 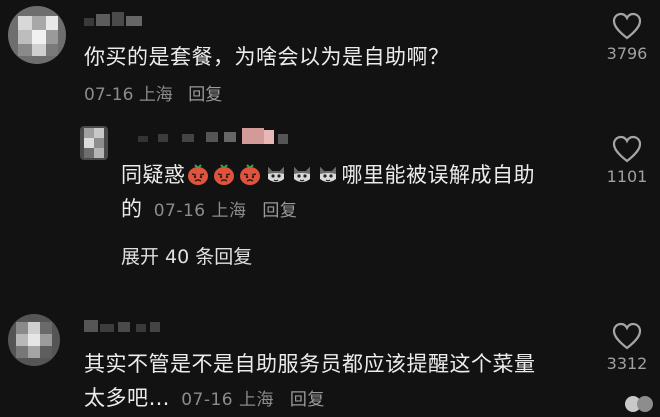 What do you see at coordinates (267, 57) in the screenshot?
I see `comment-text: 你买的是套餐，为啥会以为是自助啊？` at bounding box center [267, 57].